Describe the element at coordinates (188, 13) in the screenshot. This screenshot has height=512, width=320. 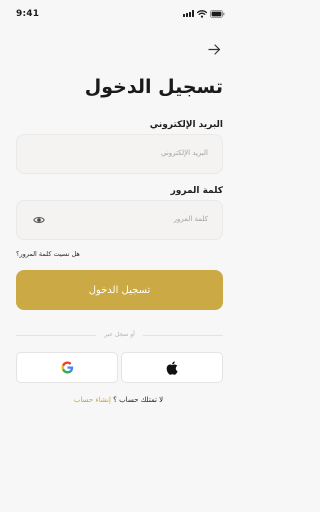
I see `signal-icon` at that location.